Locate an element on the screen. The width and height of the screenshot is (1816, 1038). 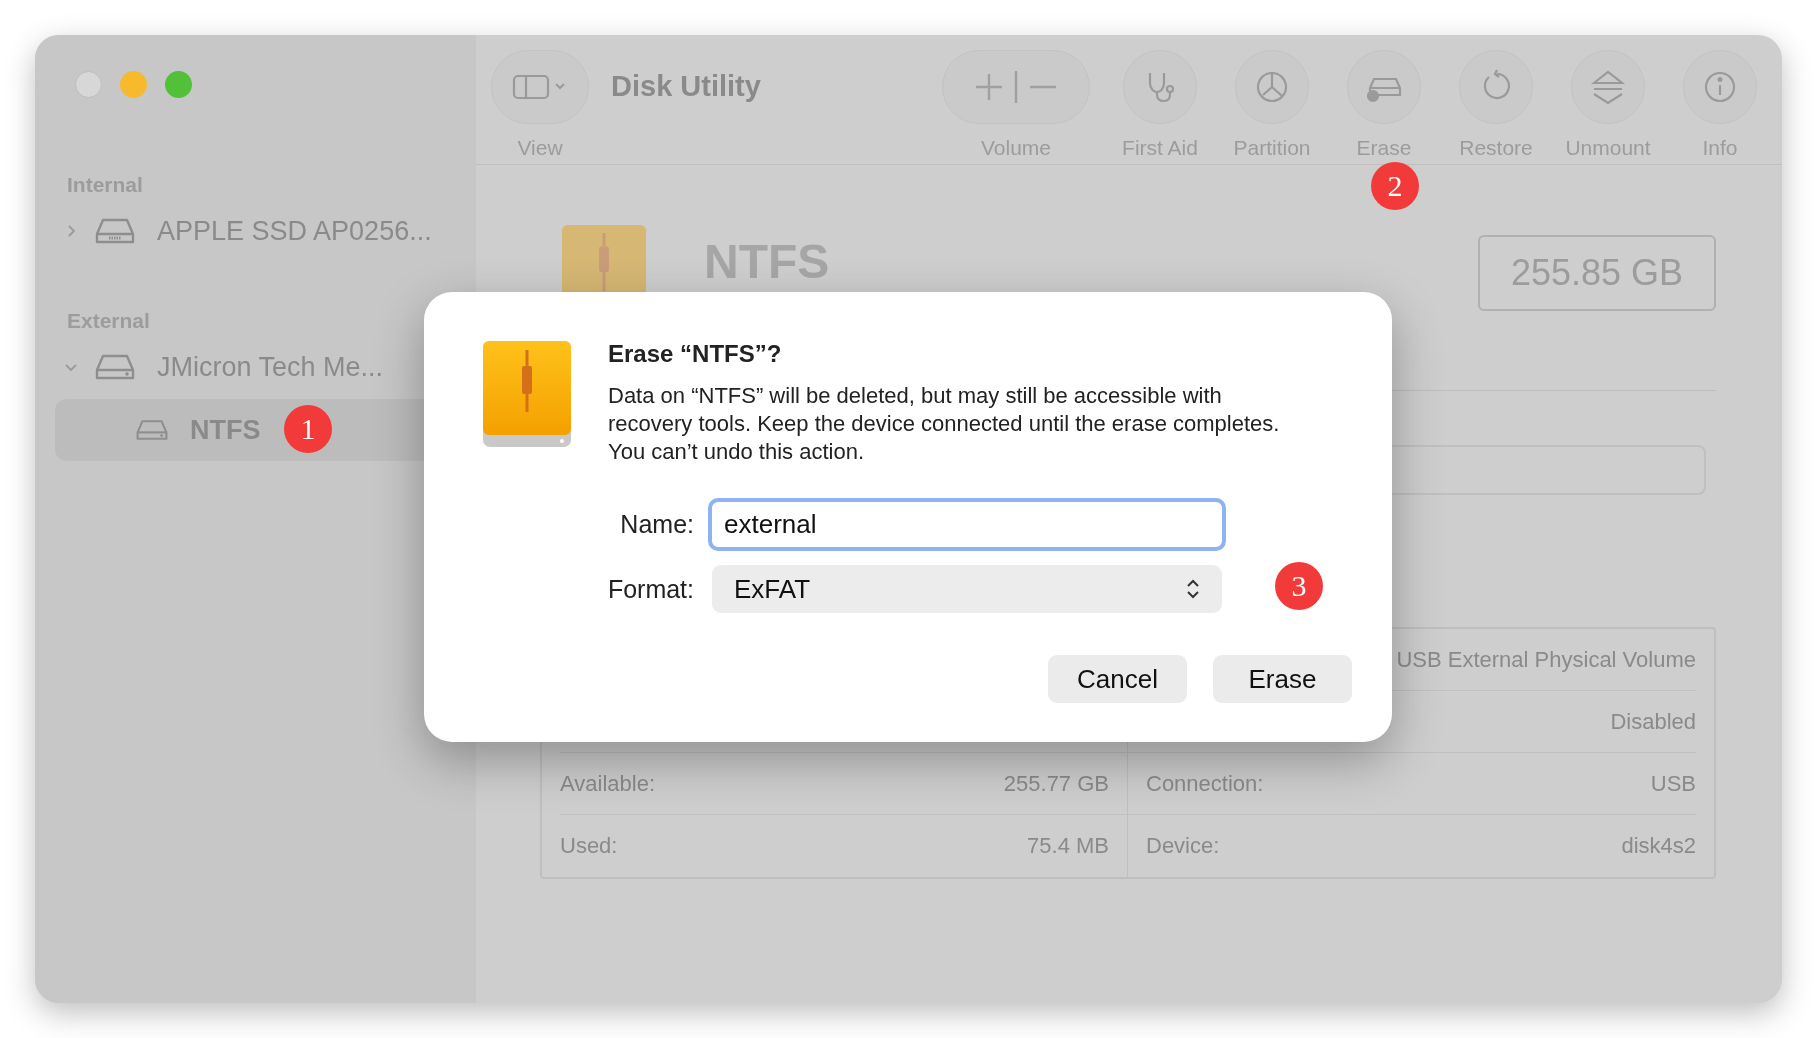
close-button is located at coordinates (88, 84).